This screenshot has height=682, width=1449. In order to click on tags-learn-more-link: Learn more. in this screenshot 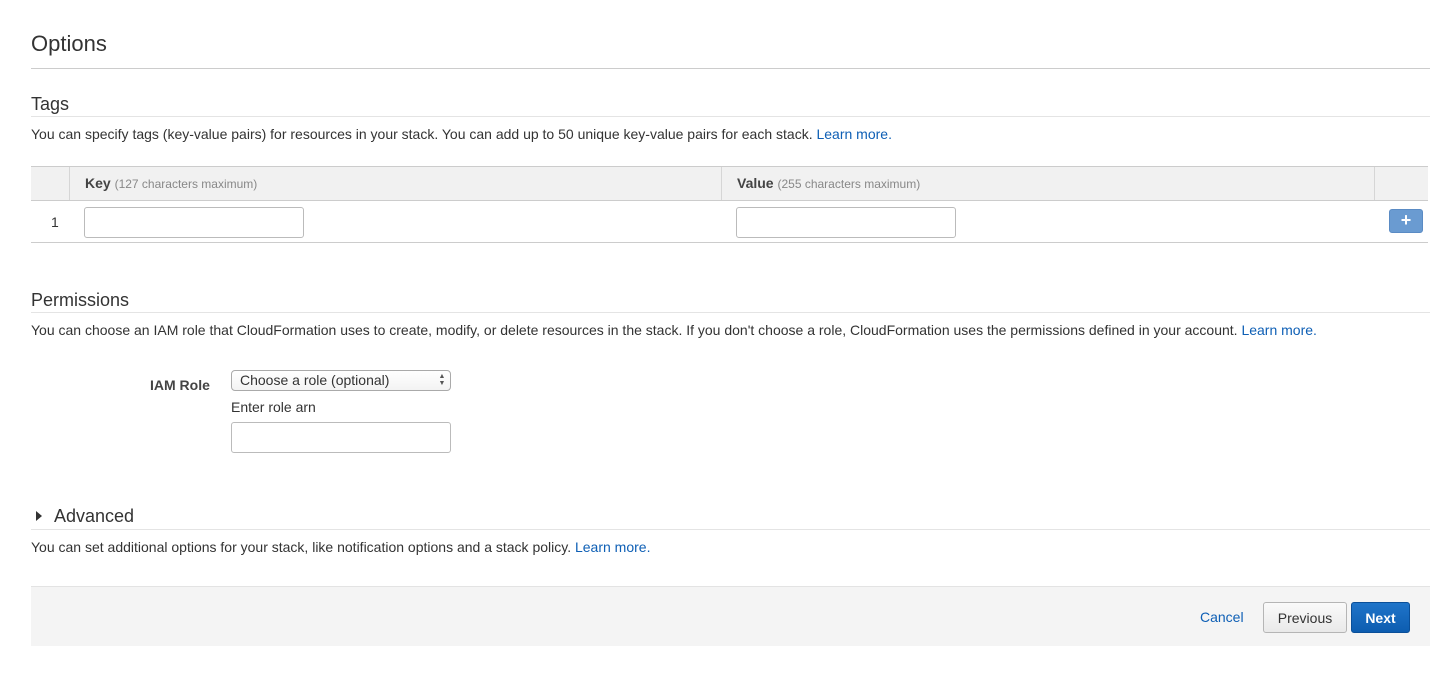, I will do `click(853, 134)`.